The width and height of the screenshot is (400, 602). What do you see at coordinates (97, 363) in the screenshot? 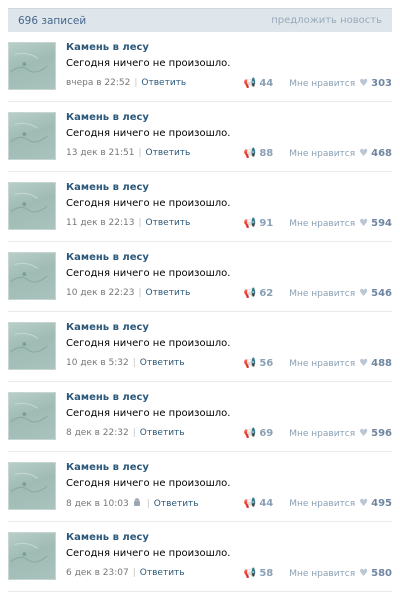
I see `post-date: 10 дек в 5:32` at bounding box center [97, 363].